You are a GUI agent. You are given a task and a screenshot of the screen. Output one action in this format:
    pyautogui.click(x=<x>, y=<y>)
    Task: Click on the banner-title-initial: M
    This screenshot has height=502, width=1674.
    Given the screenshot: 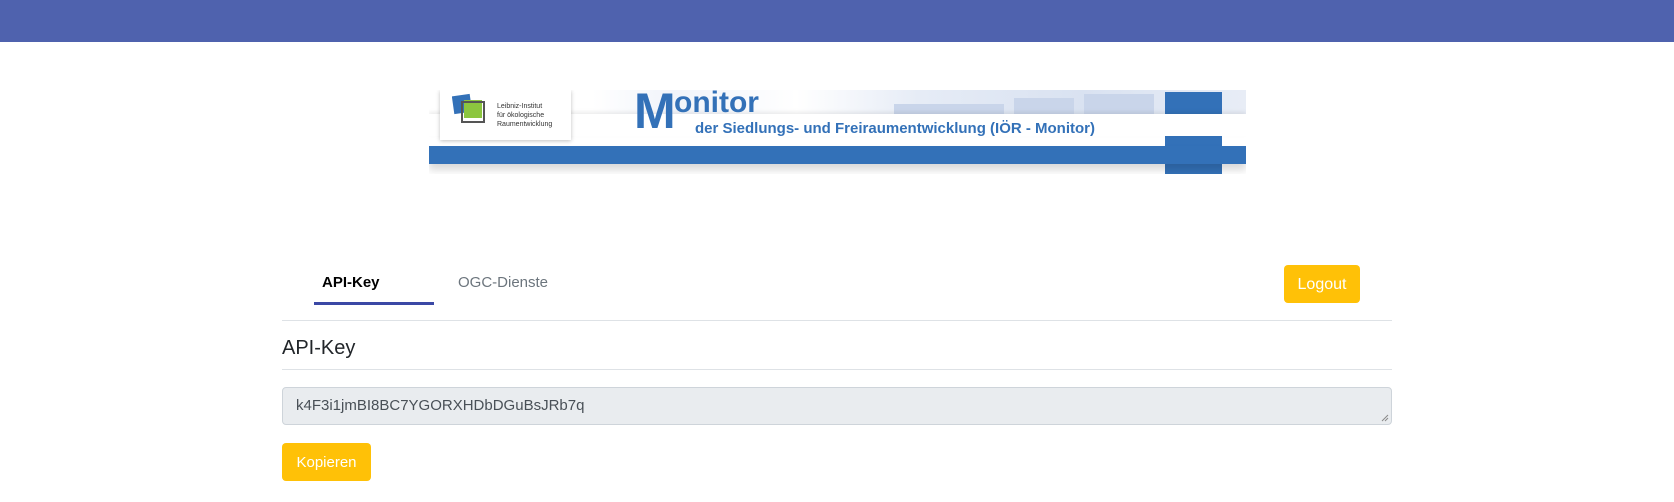 What is the action you would take?
    pyautogui.click(x=655, y=114)
    